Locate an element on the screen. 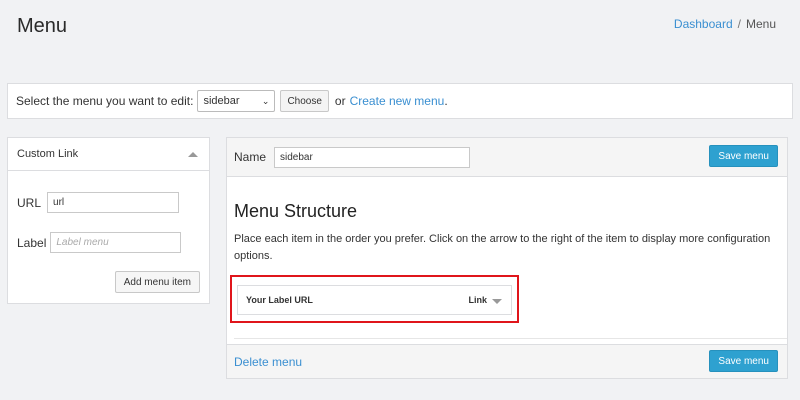 Image resolution: width=800 pixels, height=400 pixels. menu-select-label: Select the menu you want to edit: is located at coordinates (105, 101).